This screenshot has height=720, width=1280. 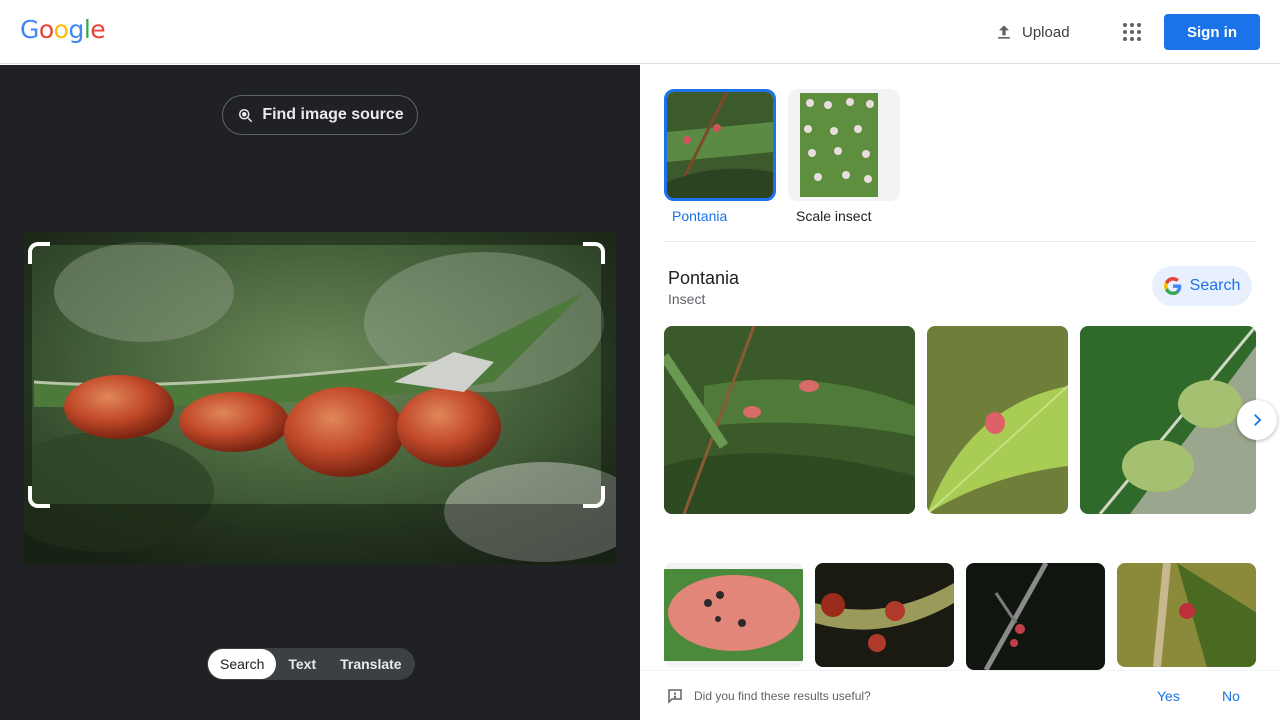 What do you see at coordinates (640, 32) in the screenshot?
I see `top-bar: Google Upload Sign in` at bounding box center [640, 32].